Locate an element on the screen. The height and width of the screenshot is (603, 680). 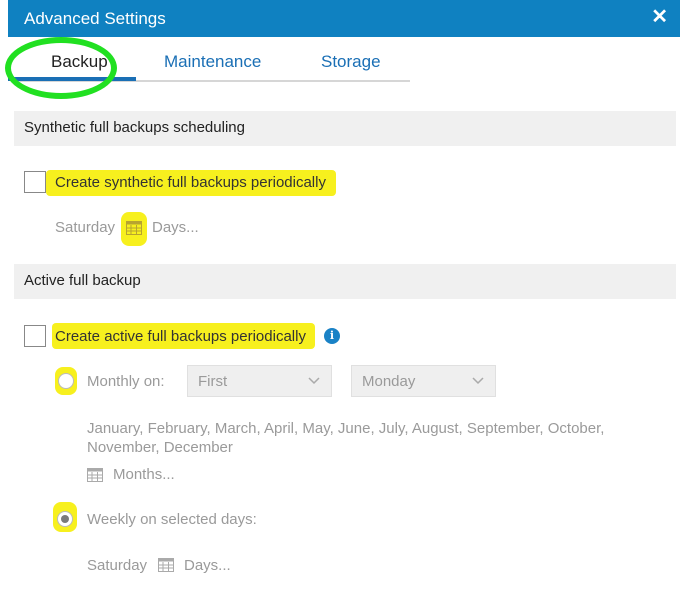
section-header-active: Active full backup is located at coordinates (345, 281).